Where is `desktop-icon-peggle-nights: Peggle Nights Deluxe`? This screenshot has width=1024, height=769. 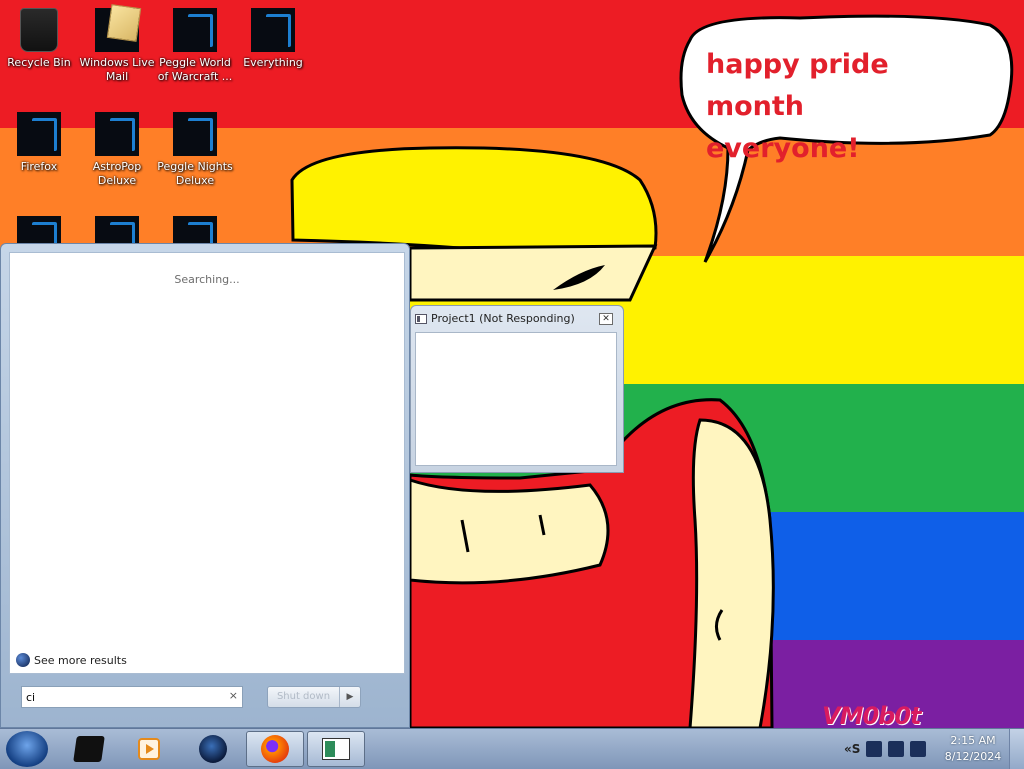 desktop-icon-peggle-nights: Peggle Nights Deluxe is located at coordinates (195, 150).